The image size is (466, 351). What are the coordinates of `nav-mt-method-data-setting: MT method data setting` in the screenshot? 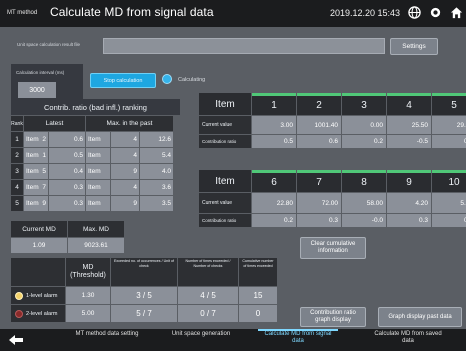 It's located at (107, 341).